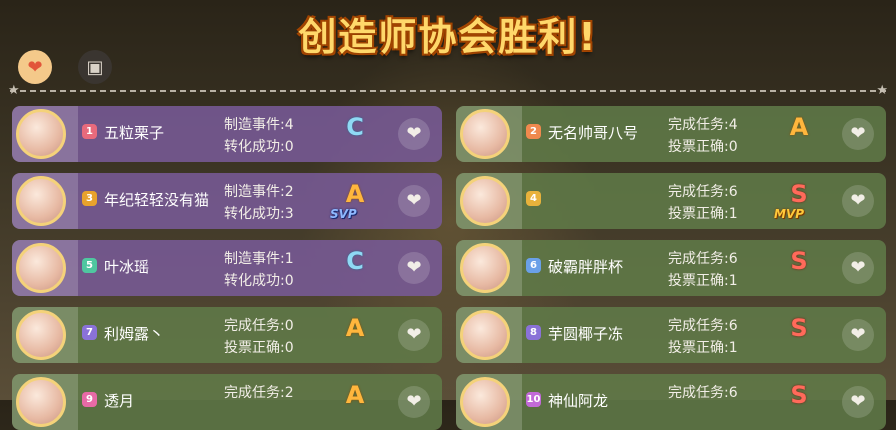 This screenshot has height=430, width=896. I want to click on stat-primary: 完成任务:2, so click(259, 393).